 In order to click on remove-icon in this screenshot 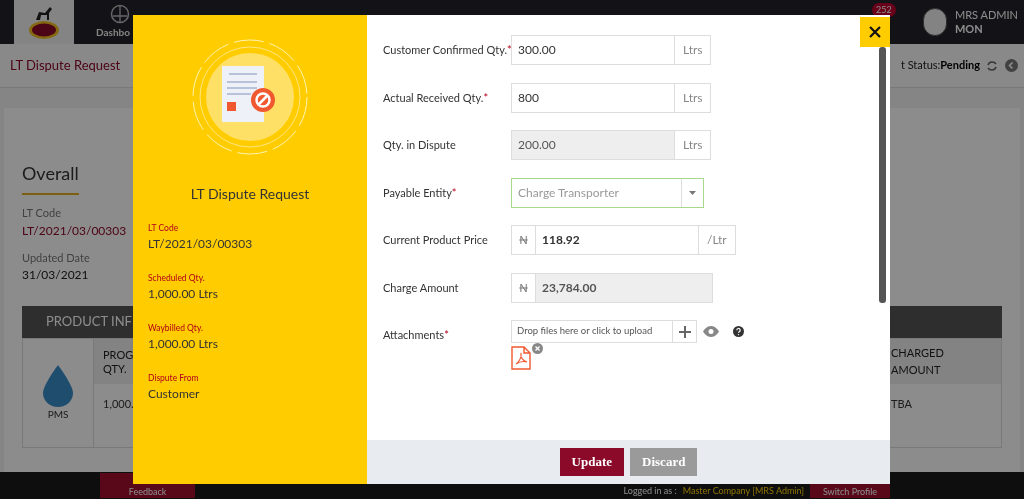, I will do `click(537, 348)`.